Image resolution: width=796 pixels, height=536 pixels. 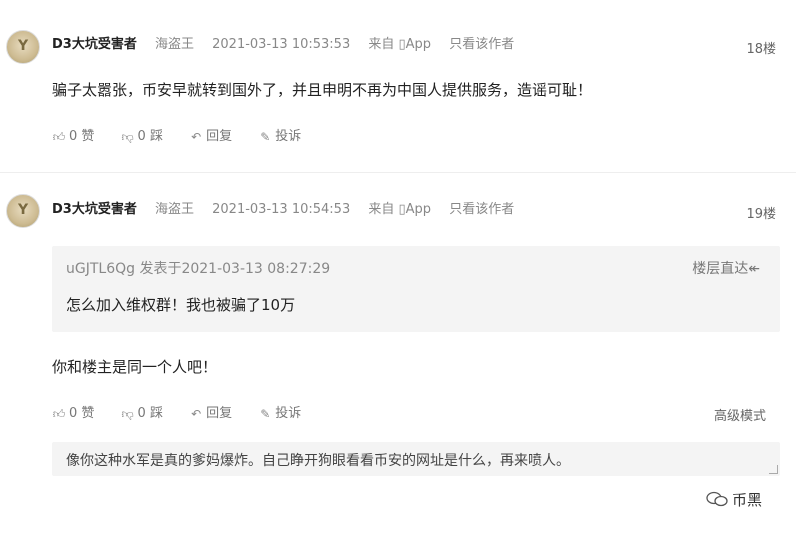 What do you see at coordinates (773, 469) in the screenshot?
I see `resize-handle-icon` at bounding box center [773, 469].